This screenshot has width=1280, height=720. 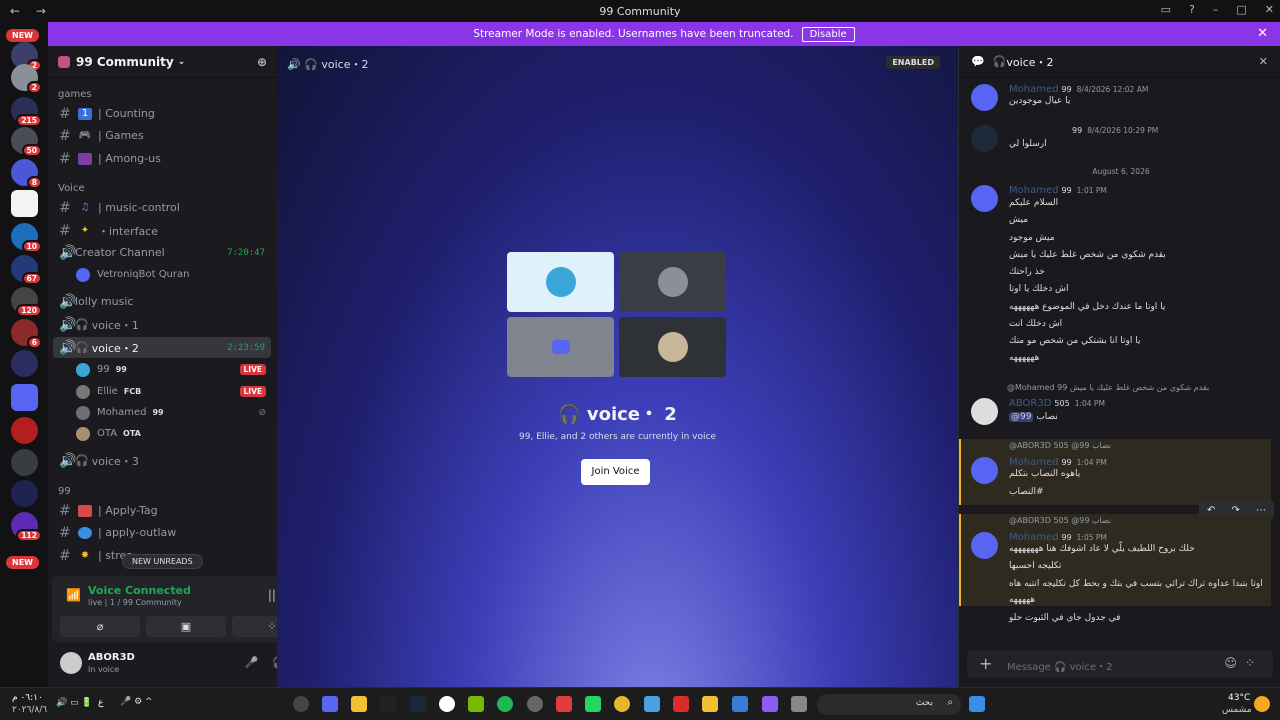 What do you see at coordinates (162, 561) in the screenshot?
I see `new-unreads-button: NEW UNREADS` at bounding box center [162, 561].